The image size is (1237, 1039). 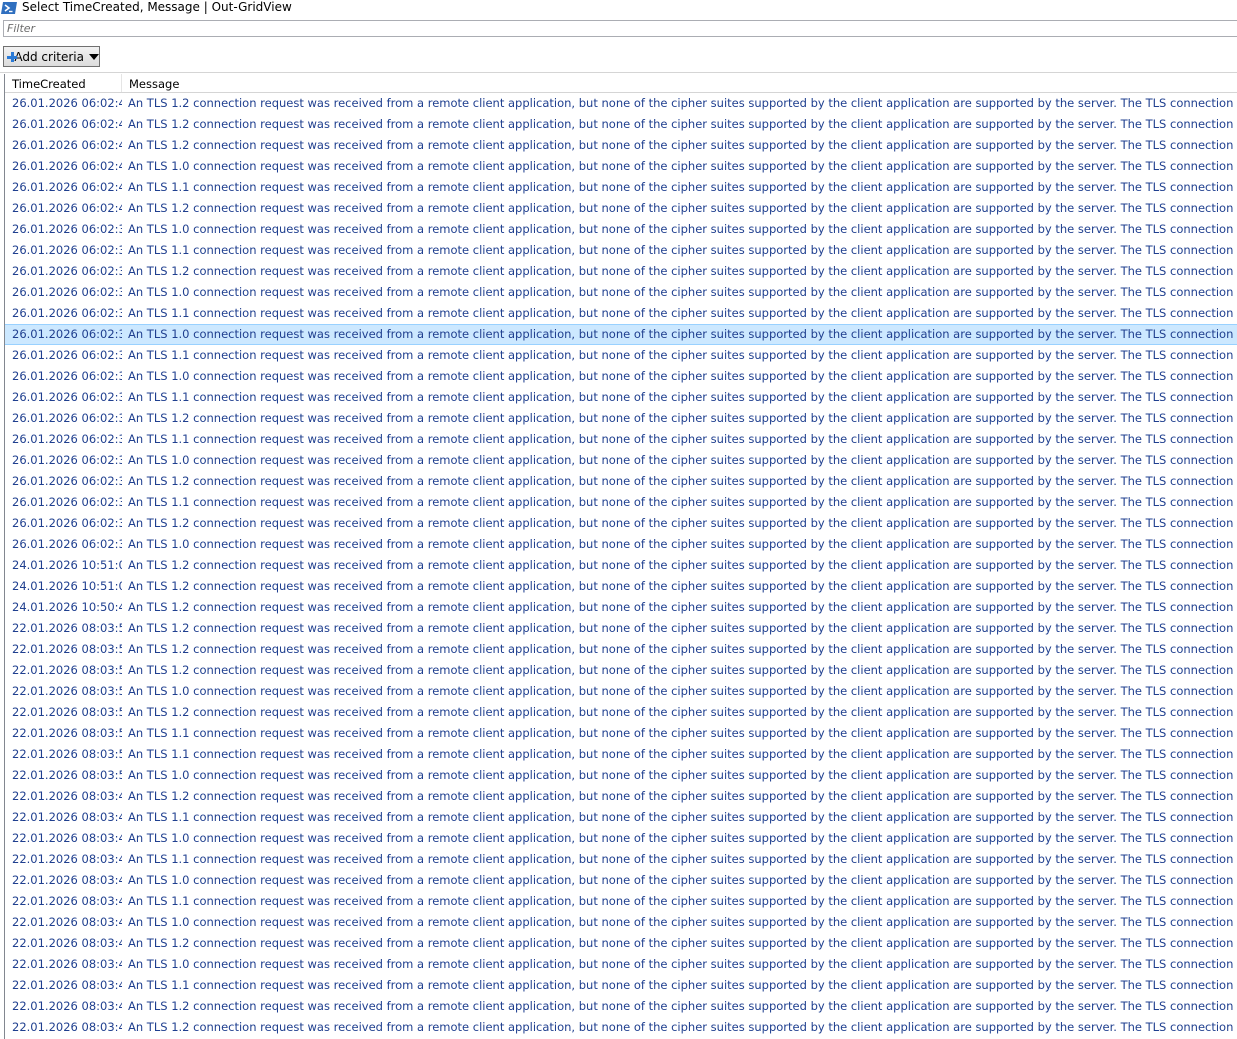 I want to click on add-criteria-label: Add criteria, so click(x=49, y=56).